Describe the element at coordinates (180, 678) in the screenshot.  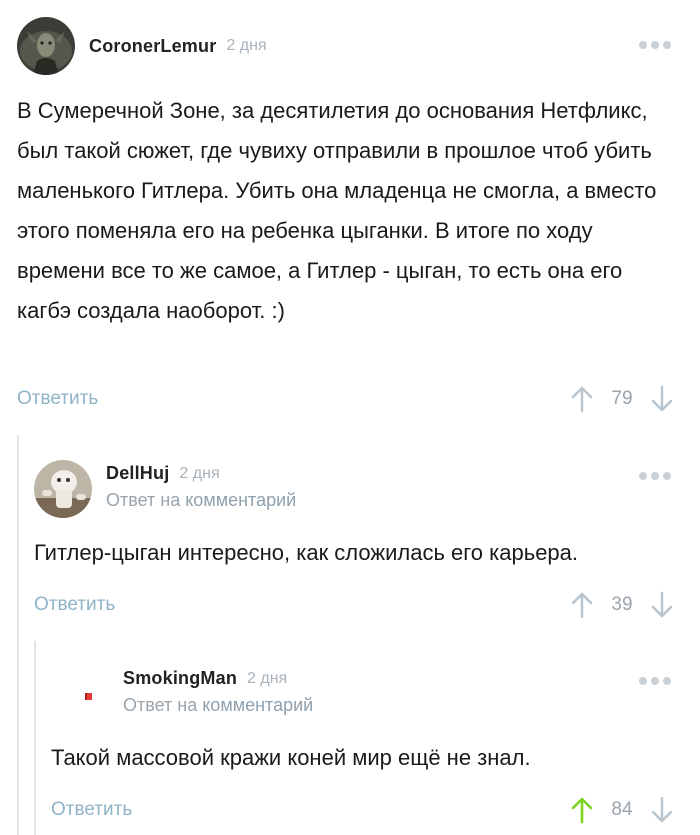
I see `username: SmokingMan` at that location.